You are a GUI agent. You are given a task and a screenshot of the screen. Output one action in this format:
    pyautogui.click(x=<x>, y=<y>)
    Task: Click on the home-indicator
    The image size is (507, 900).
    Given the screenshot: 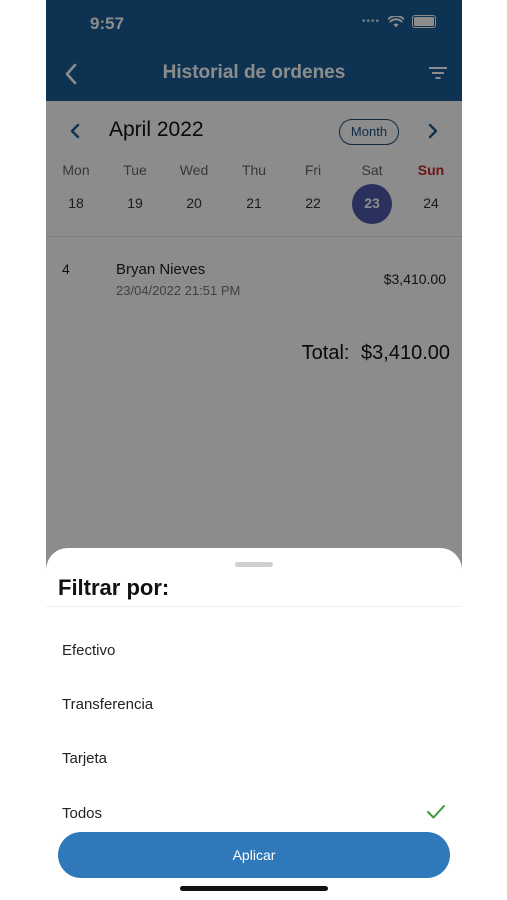 What is the action you would take?
    pyautogui.click(x=254, y=888)
    